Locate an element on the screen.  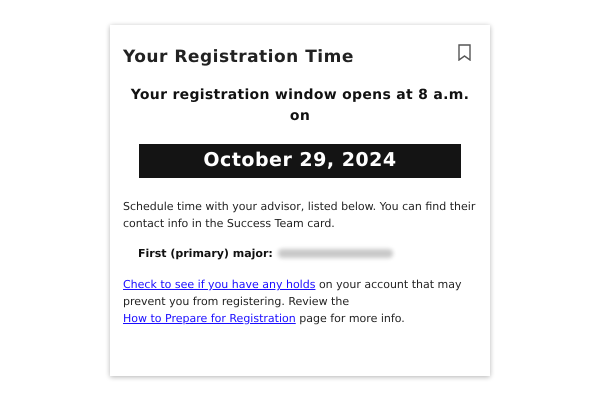
text-link: How to Prepare for Registration is located at coordinates (209, 318).